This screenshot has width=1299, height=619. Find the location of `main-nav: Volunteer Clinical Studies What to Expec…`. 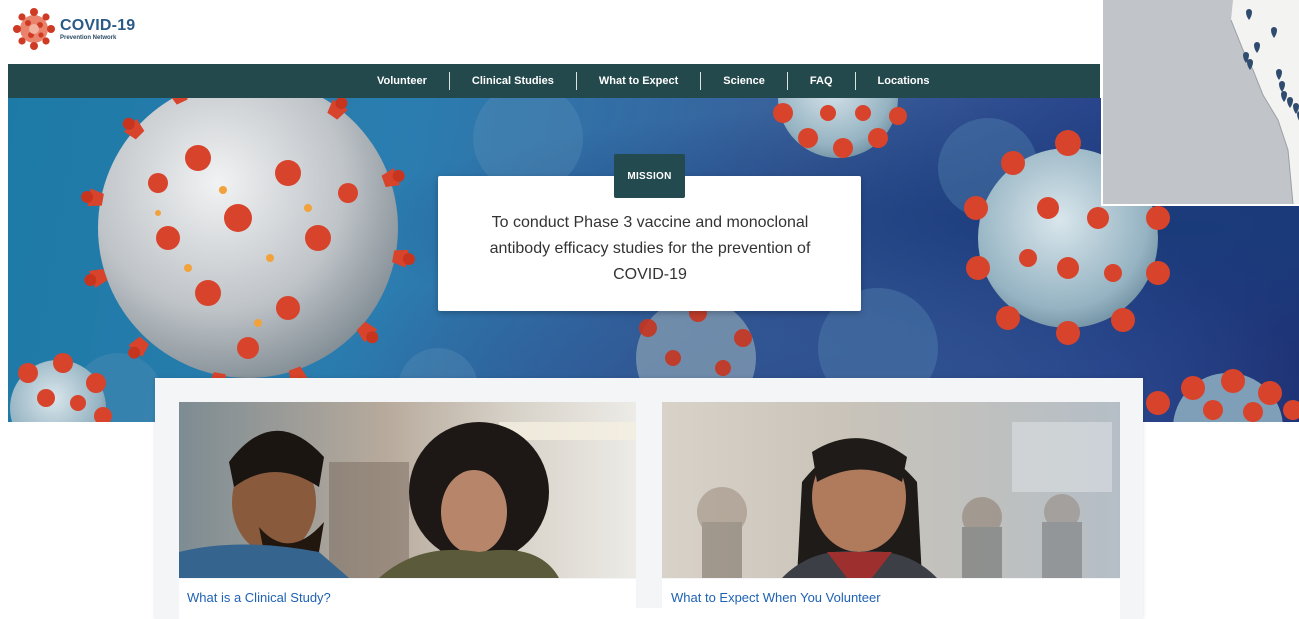

main-nav: Volunteer Clinical Studies What to Expec… is located at coordinates (554, 81).